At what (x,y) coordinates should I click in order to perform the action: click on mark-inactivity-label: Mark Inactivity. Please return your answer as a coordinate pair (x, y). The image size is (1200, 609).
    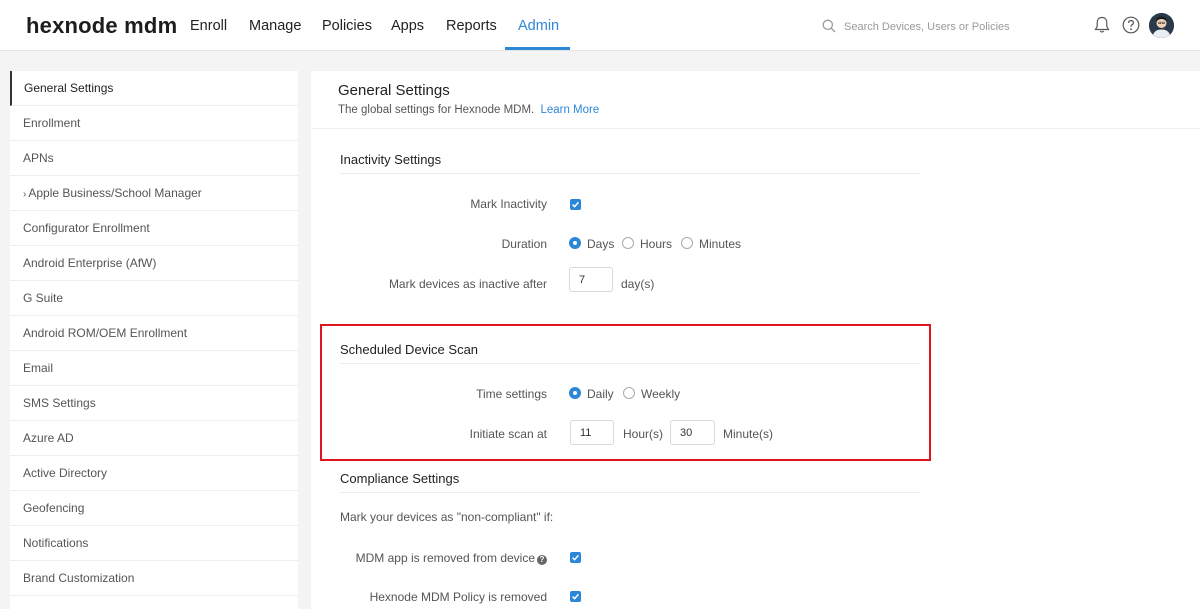
    Looking at the image, I should click on (508, 204).